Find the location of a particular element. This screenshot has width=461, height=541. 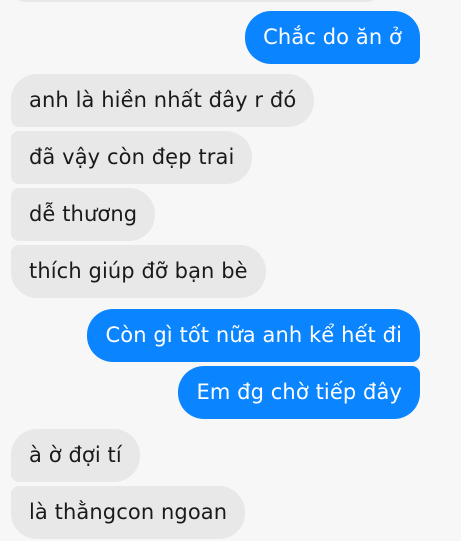

incoming-message-bubble: thích giúp đỡ bạn bè is located at coordinates (138, 271).